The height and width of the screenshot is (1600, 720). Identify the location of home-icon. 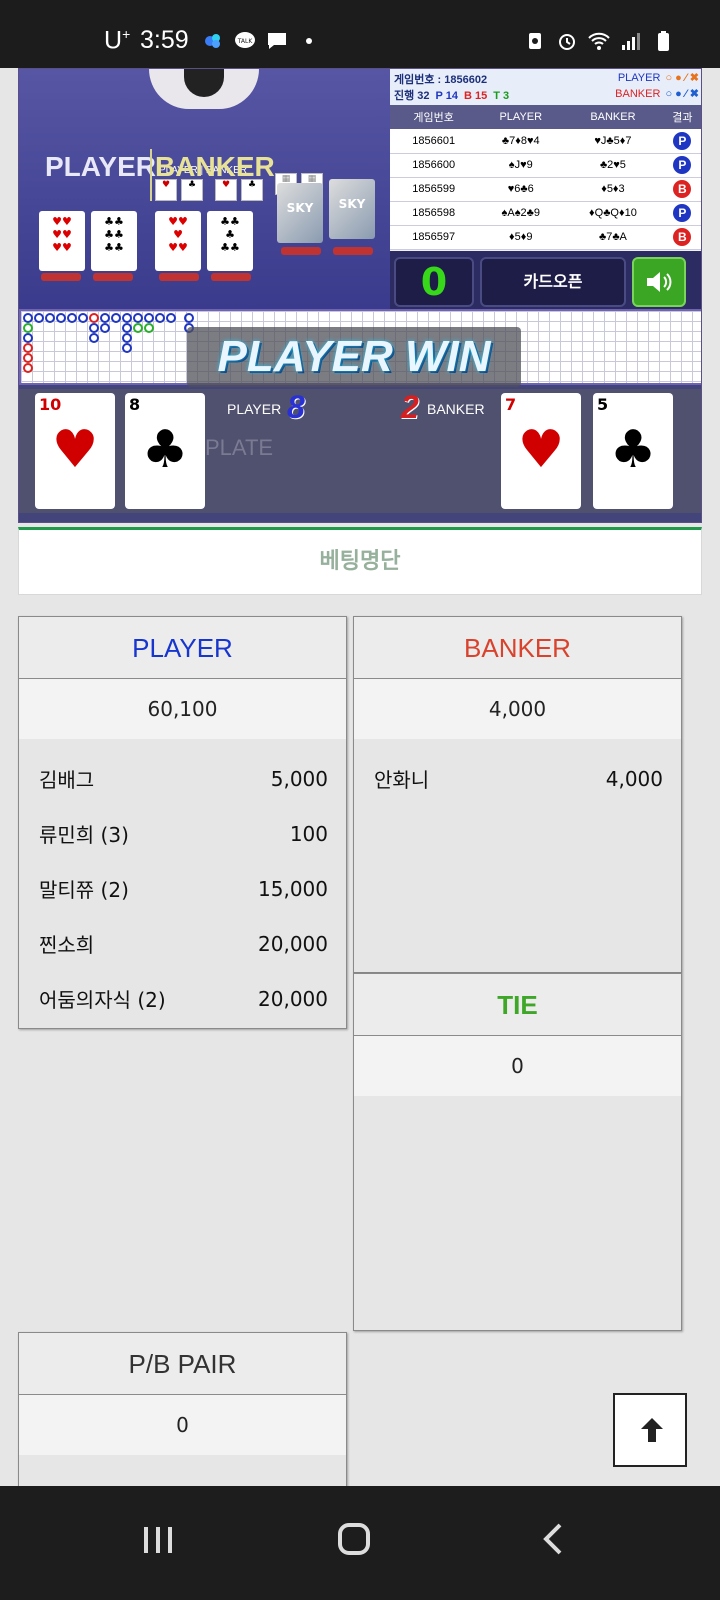
(354, 1539).